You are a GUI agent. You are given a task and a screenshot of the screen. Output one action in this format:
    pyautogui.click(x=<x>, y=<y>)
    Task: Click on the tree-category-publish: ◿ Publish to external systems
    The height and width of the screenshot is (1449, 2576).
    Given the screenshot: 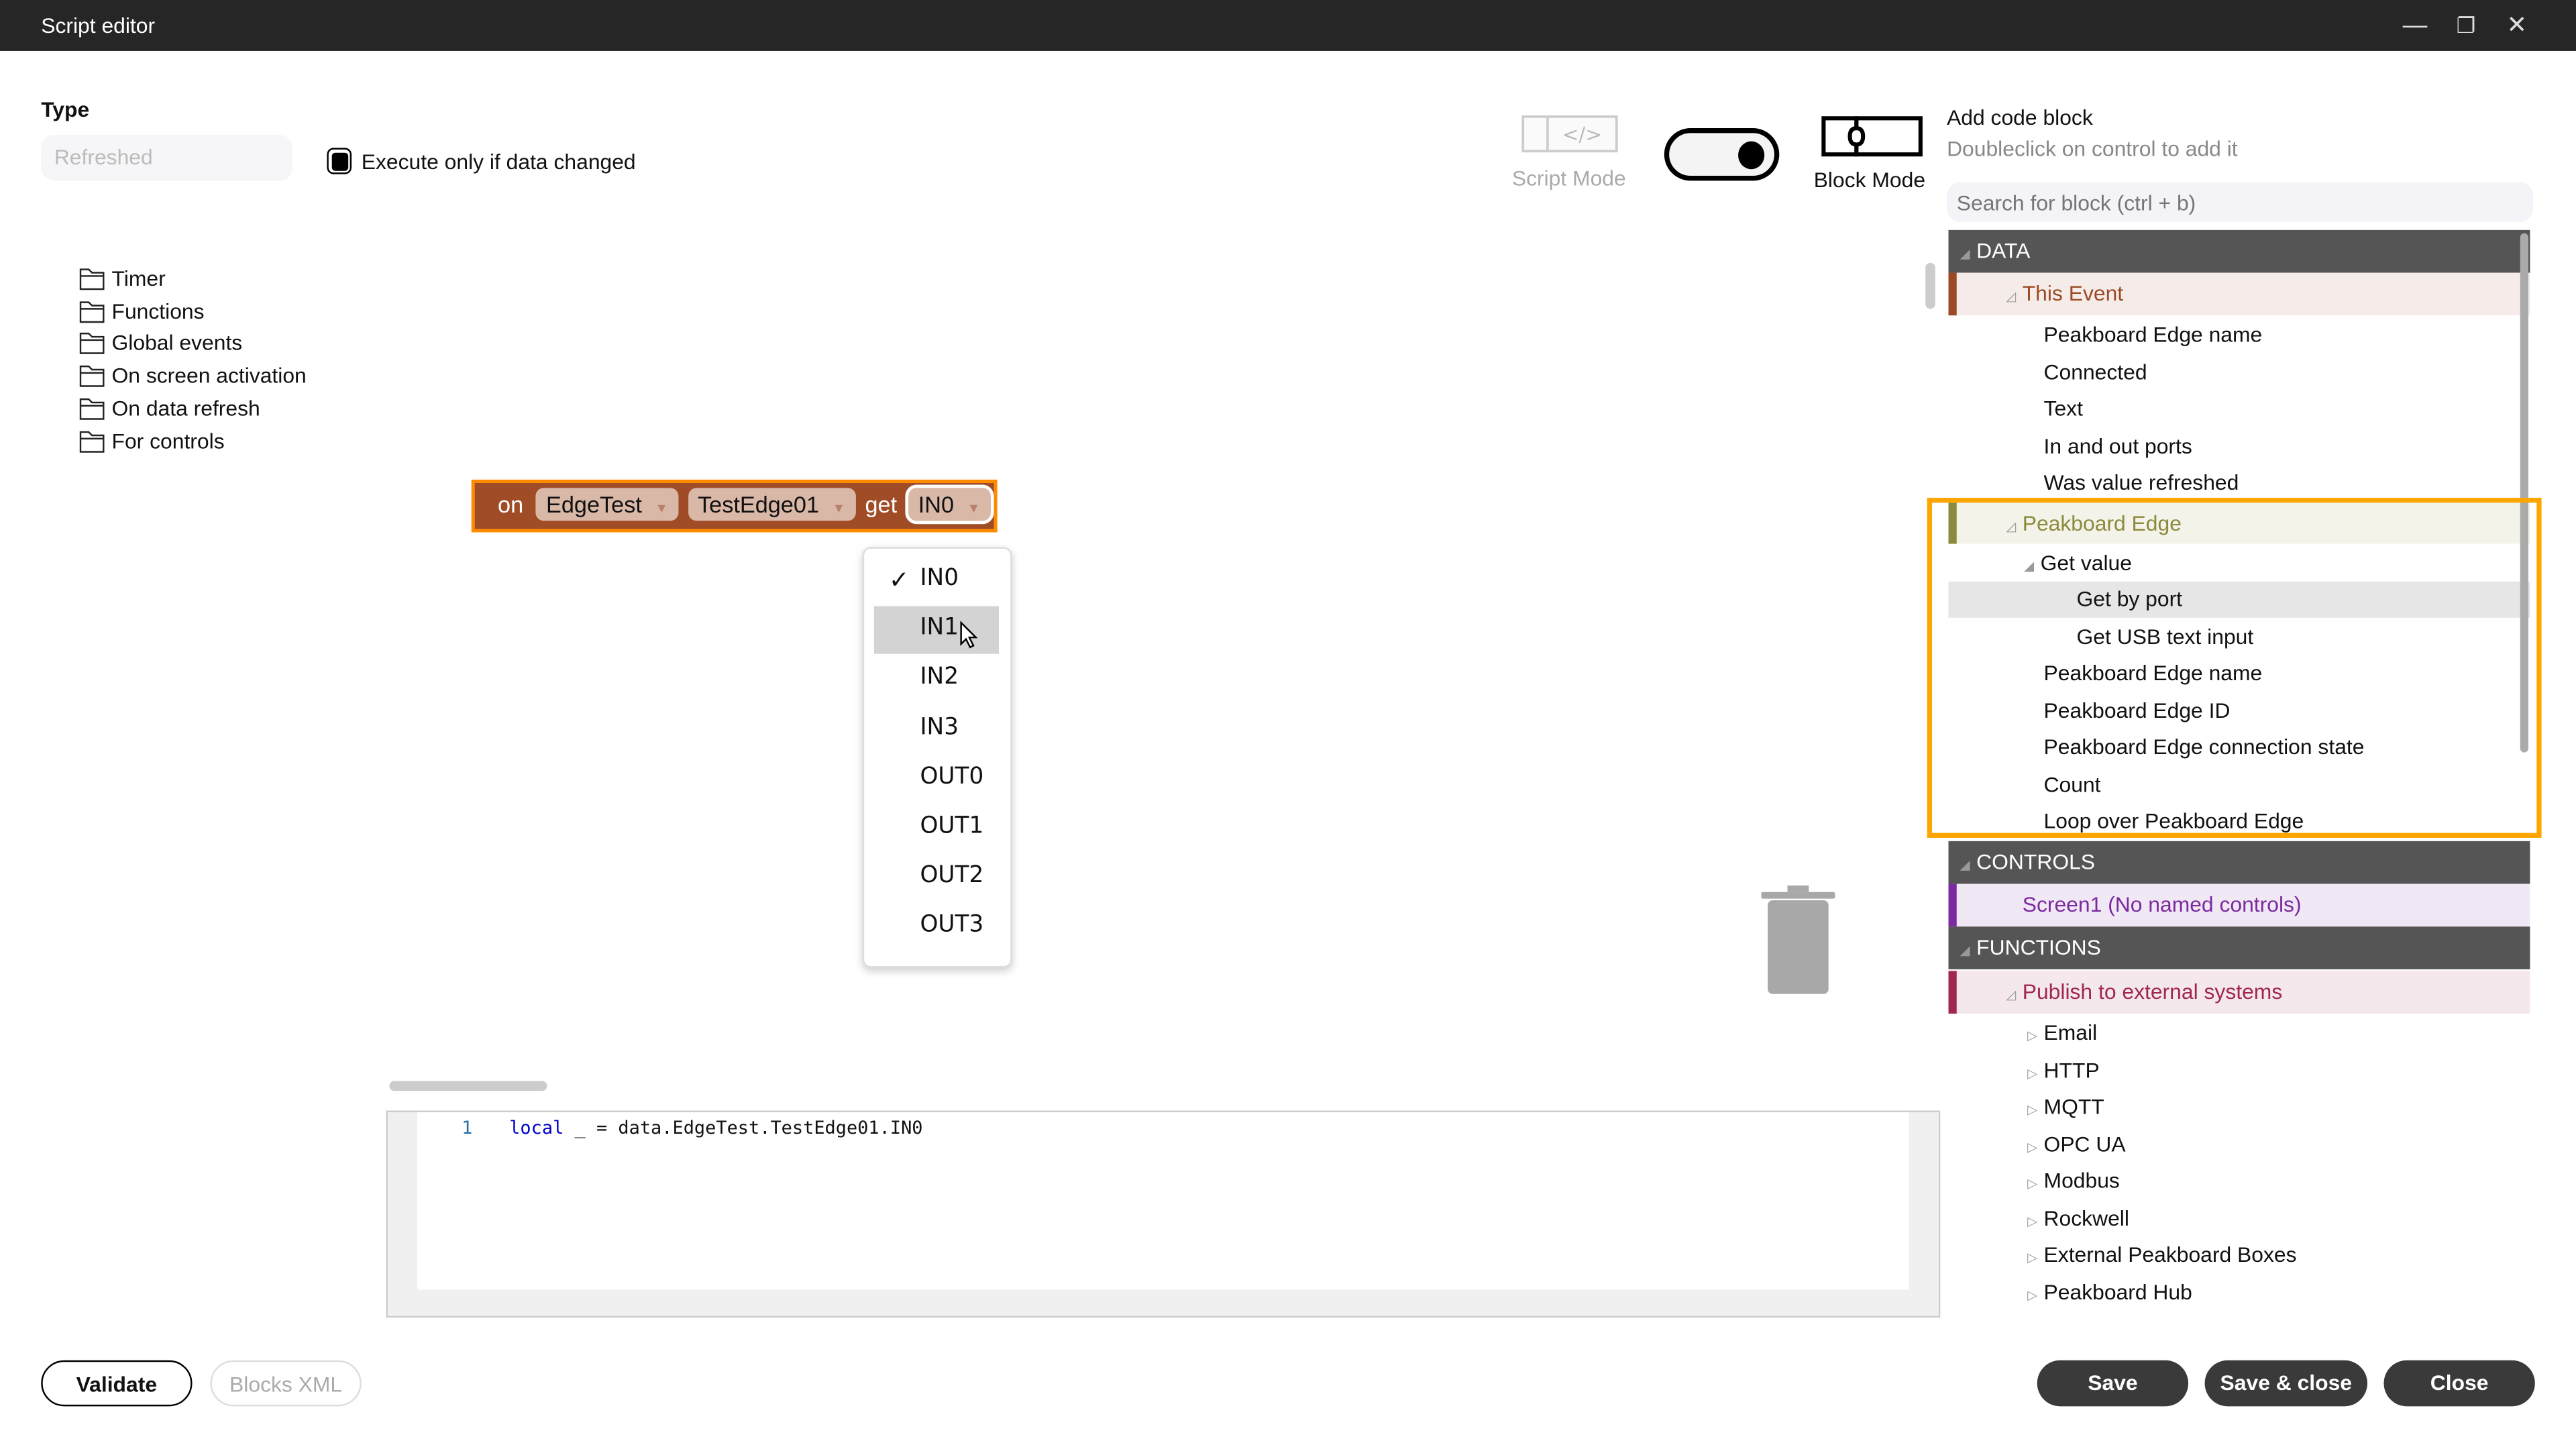 What is the action you would take?
    pyautogui.click(x=2239, y=994)
    